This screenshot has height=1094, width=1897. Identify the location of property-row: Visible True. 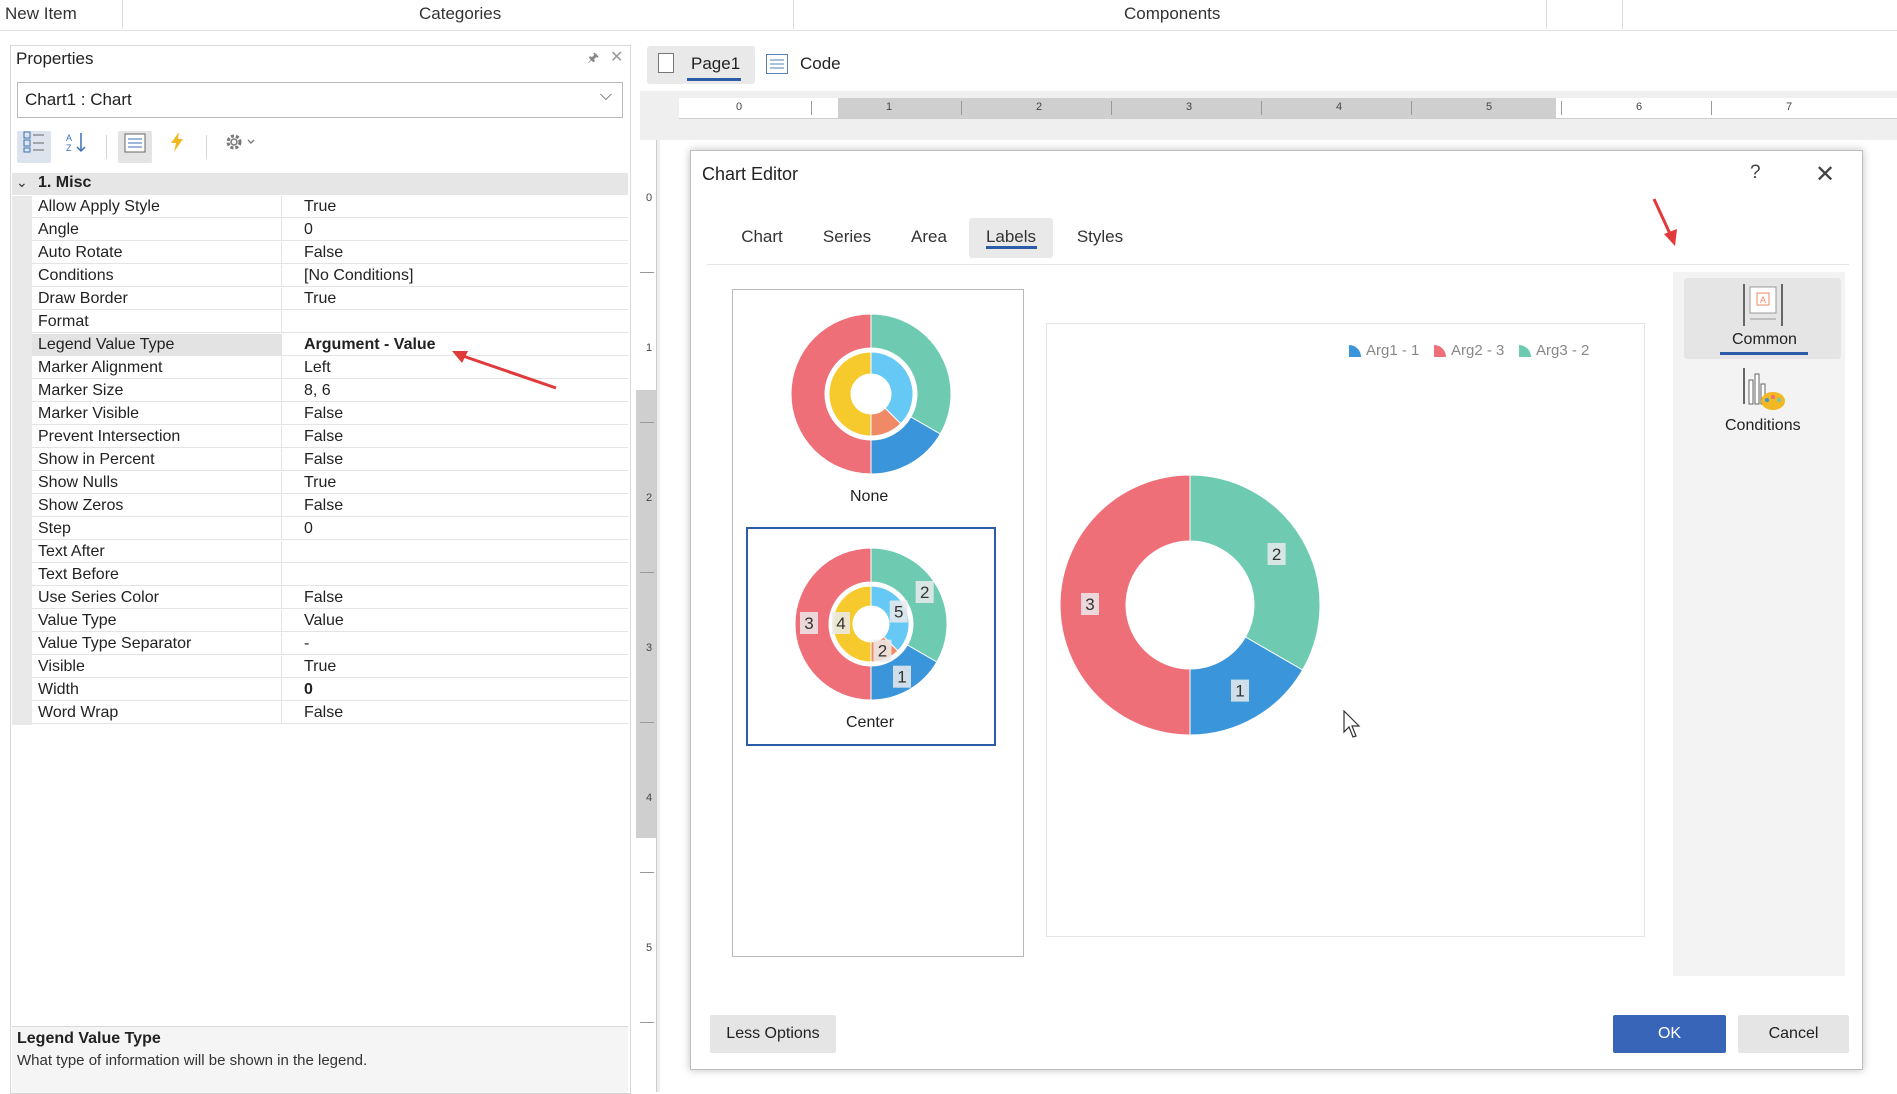
(320, 667).